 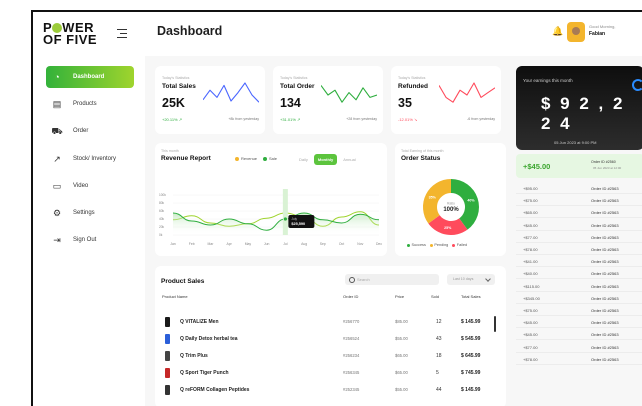 What do you see at coordinates (576, 32) in the screenshot?
I see `avatar` at bounding box center [576, 32].